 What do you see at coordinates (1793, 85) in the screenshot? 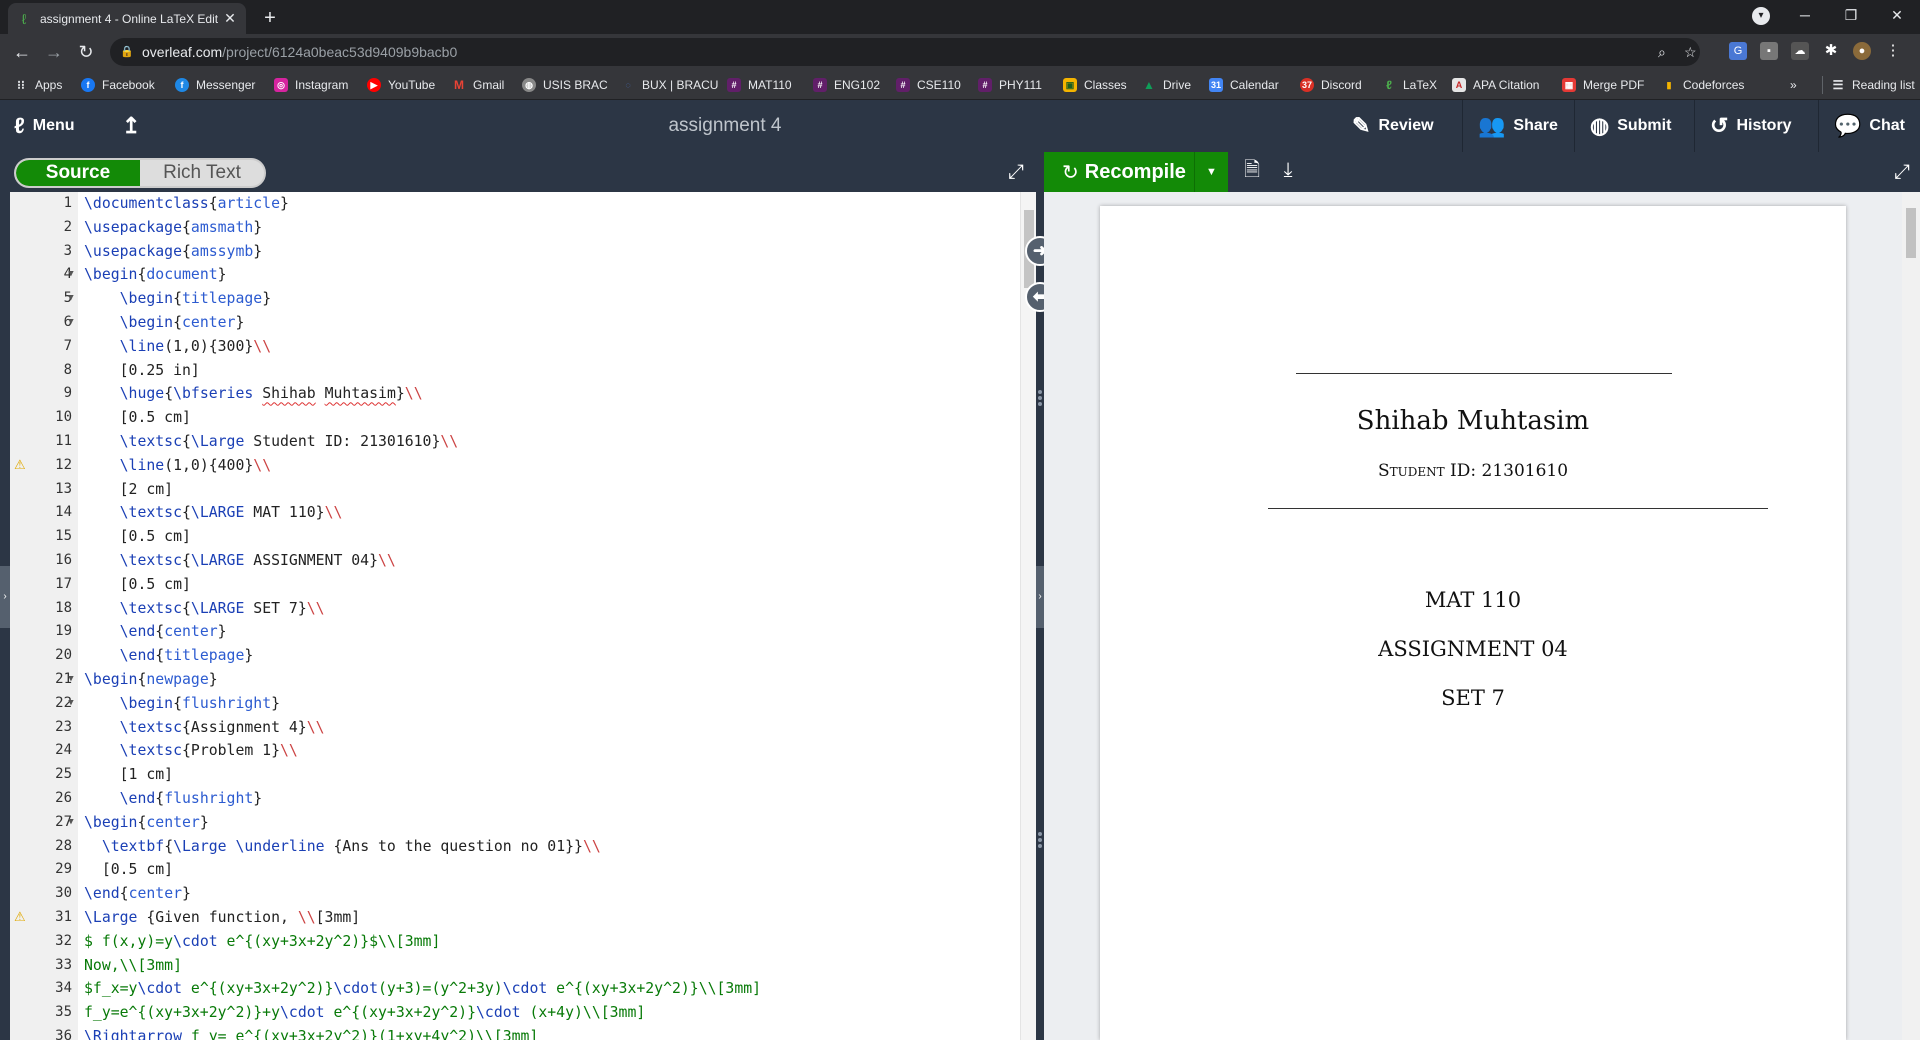
I see `bookmarks-overflow-button: »` at bounding box center [1793, 85].